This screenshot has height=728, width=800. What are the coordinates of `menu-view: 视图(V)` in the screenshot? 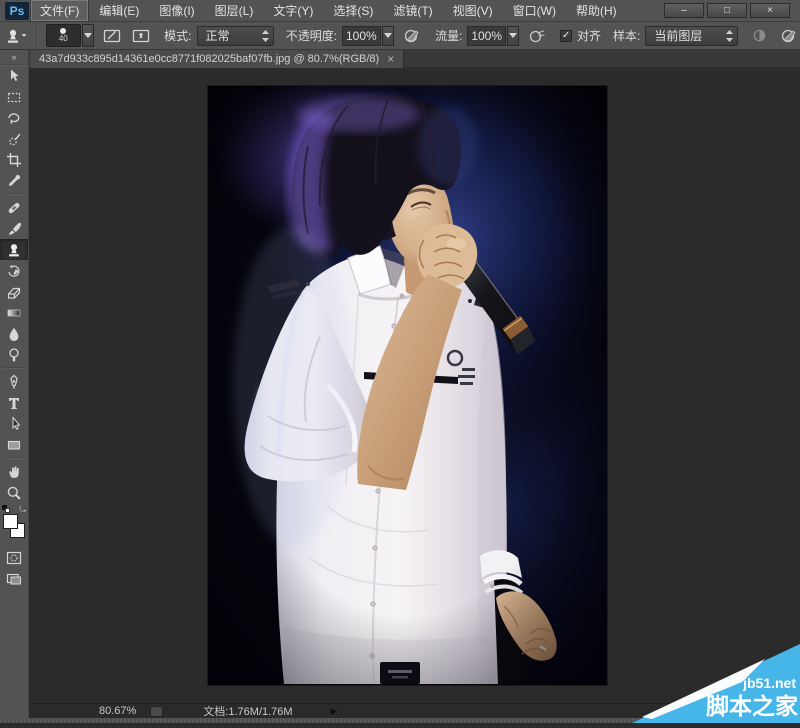 It's located at (473, 10).